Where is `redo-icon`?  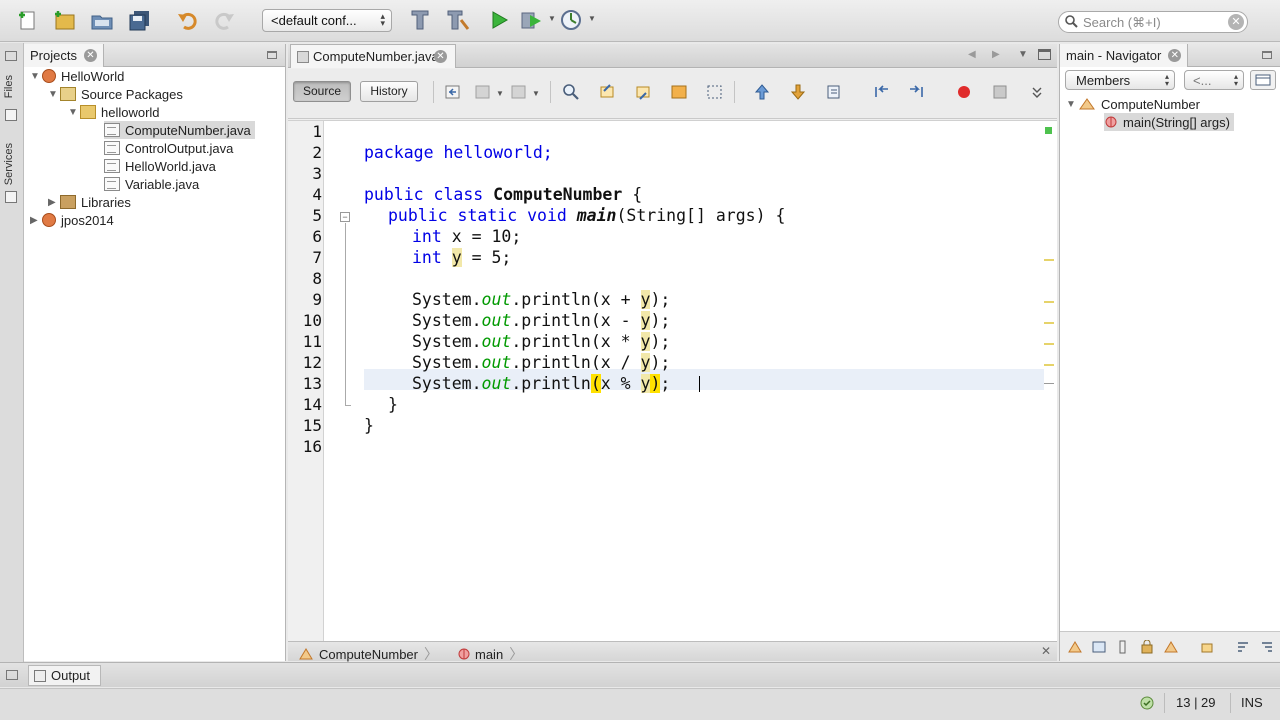
redo-icon is located at coordinates (225, 20).